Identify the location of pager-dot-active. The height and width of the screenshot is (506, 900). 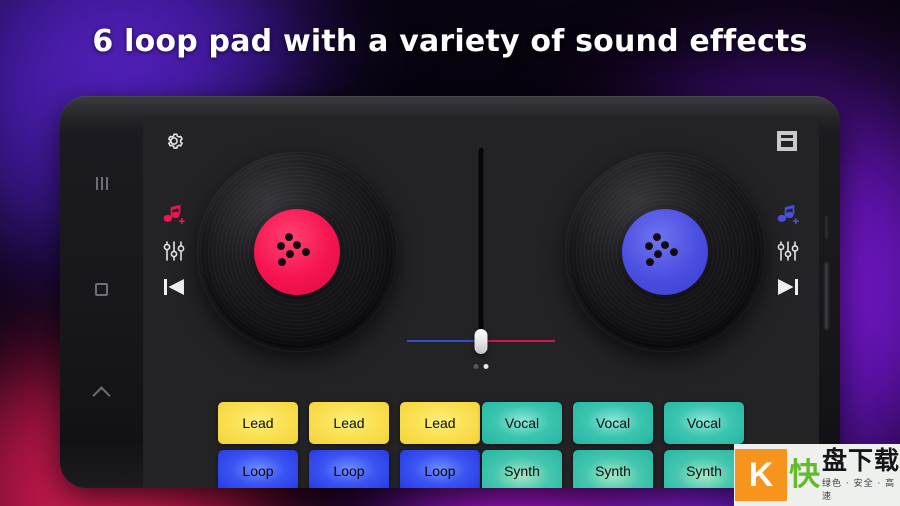
(486, 366).